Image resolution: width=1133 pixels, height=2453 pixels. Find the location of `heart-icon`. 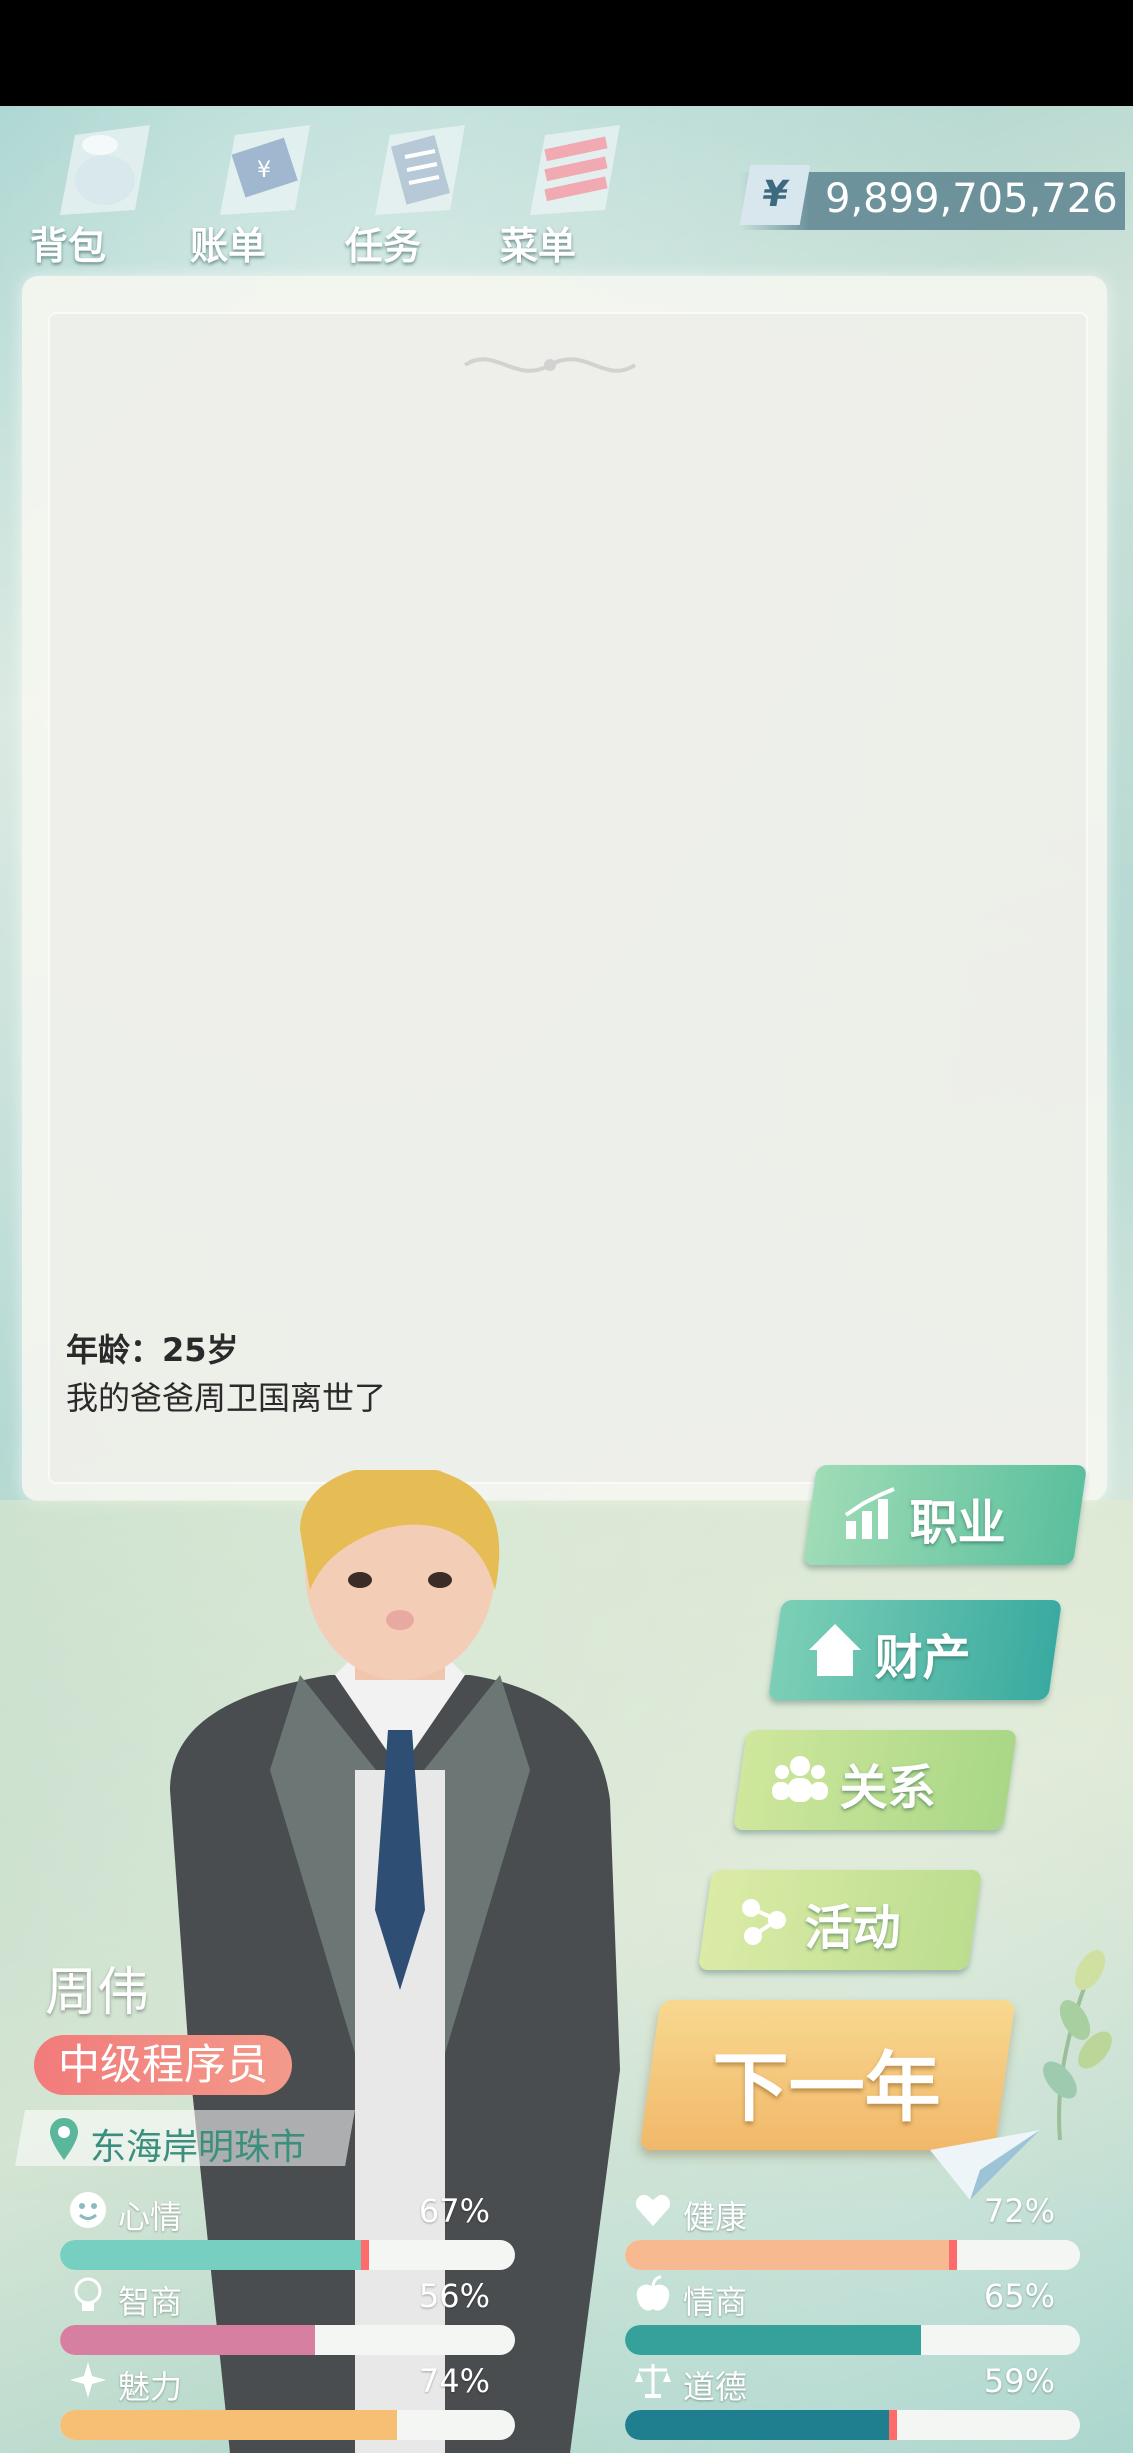

heart-icon is located at coordinates (653, 2210).